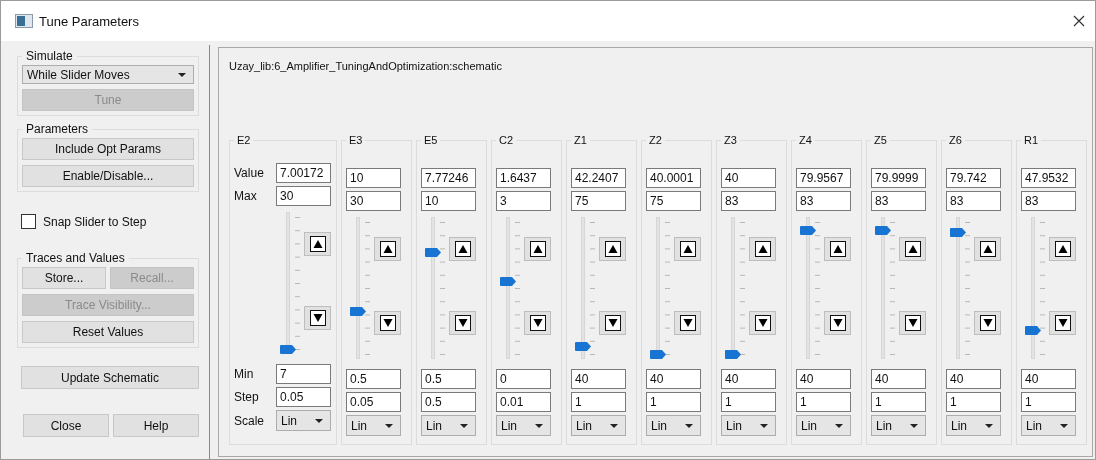  What do you see at coordinates (523, 402) in the screenshot?
I see `step-field: 0.01` at bounding box center [523, 402].